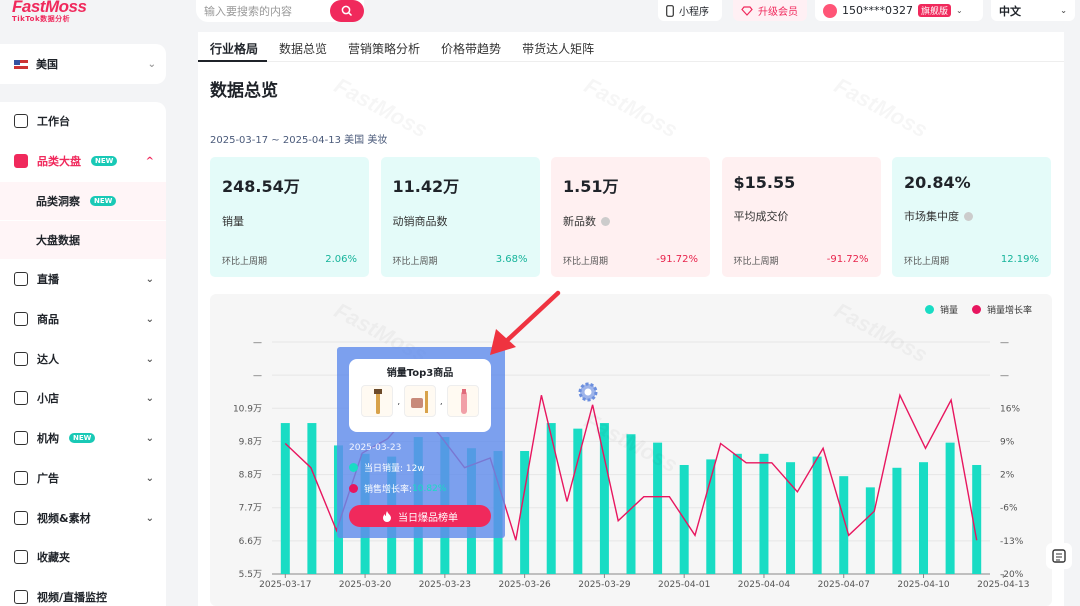  Describe the element at coordinates (21, 438) in the screenshot. I see `org-icon` at that location.